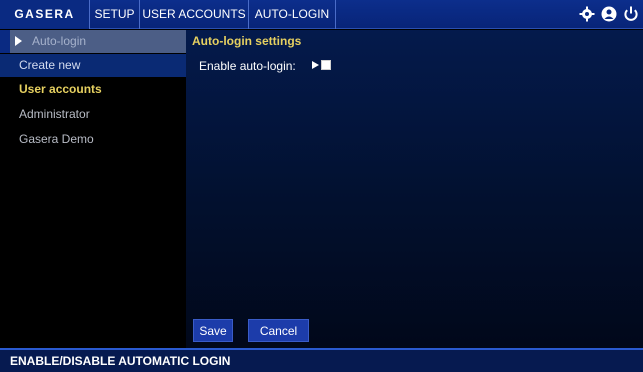 Image resolution: width=643 pixels, height=372 pixels. Describe the element at coordinates (93, 114) in the screenshot. I see `sidebar-item-administrator: Administrator` at that location.